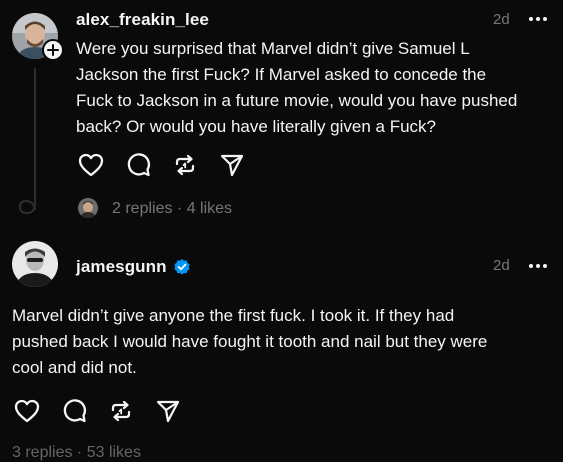  I want to click on post-username: alex_freakin_lee, so click(142, 20).